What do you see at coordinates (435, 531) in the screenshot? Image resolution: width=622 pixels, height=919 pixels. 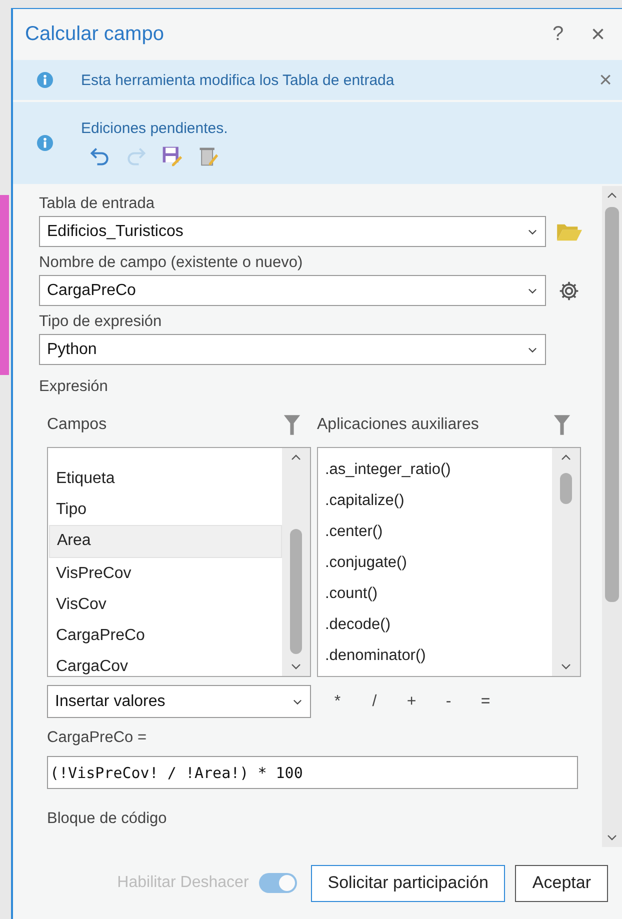 I see `helper-list-item: .center()` at bounding box center [435, 531].